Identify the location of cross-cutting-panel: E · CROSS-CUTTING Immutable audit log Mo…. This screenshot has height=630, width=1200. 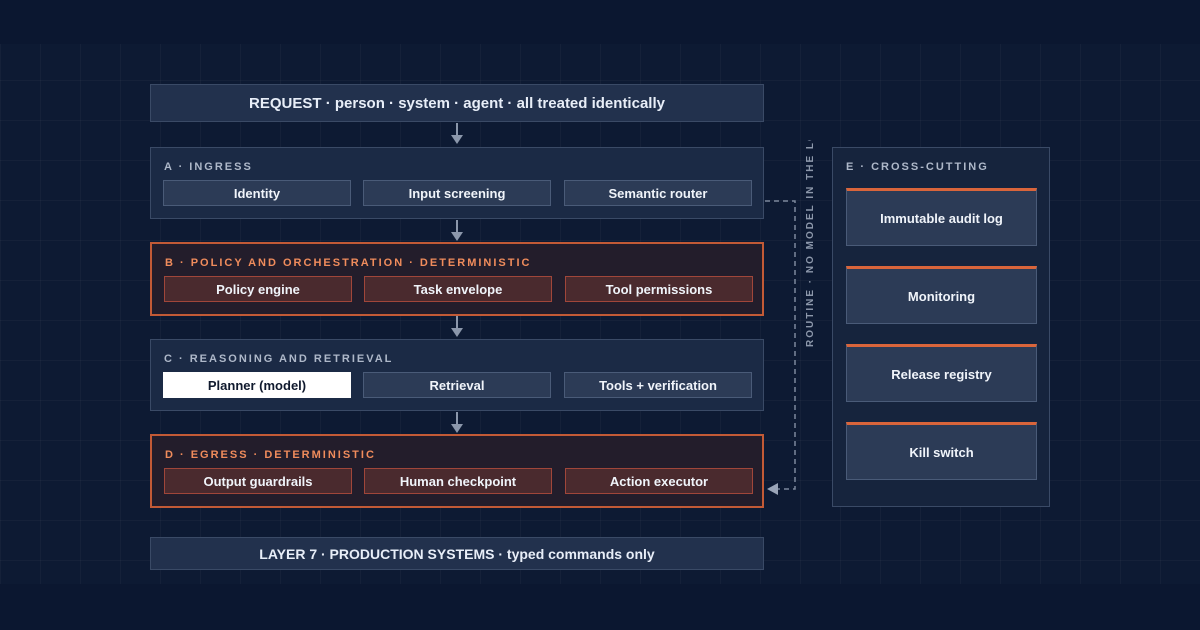
(941, 327).